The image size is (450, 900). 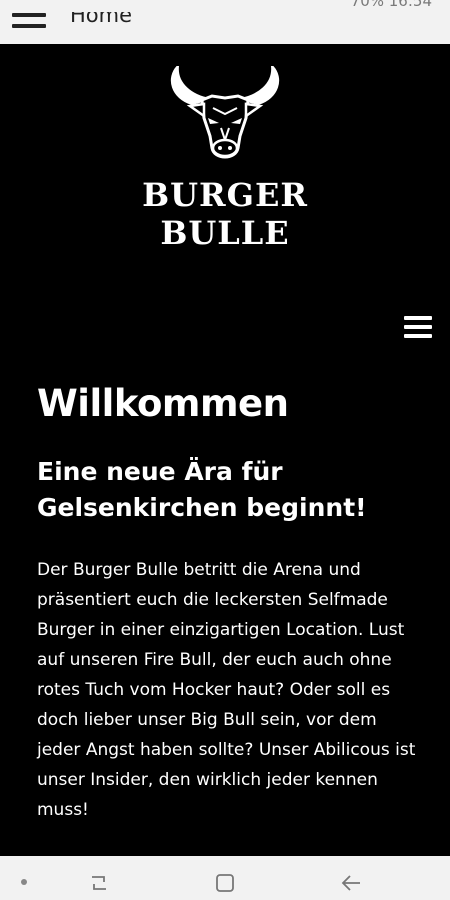 I want to click on nav-dot-indicator, so click(x=24, y=882).